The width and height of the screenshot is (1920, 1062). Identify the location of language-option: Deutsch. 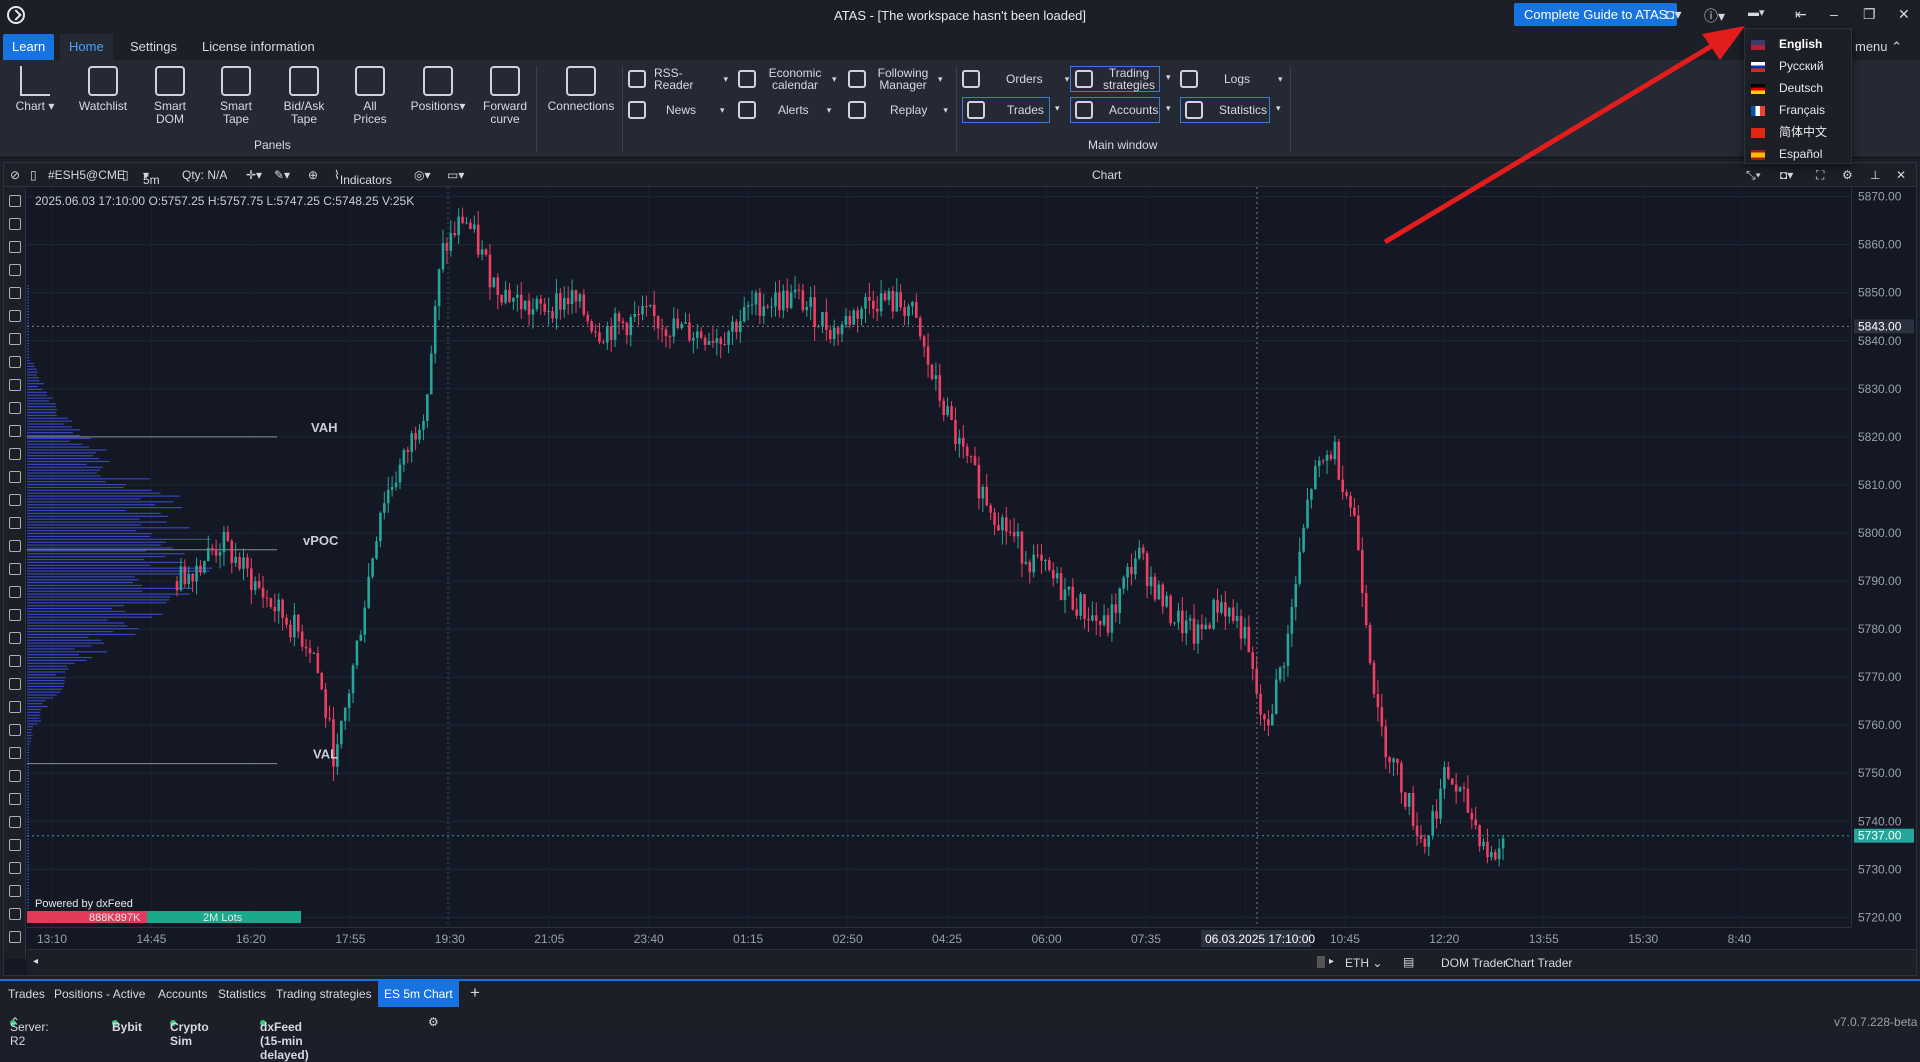
(1799, 88).